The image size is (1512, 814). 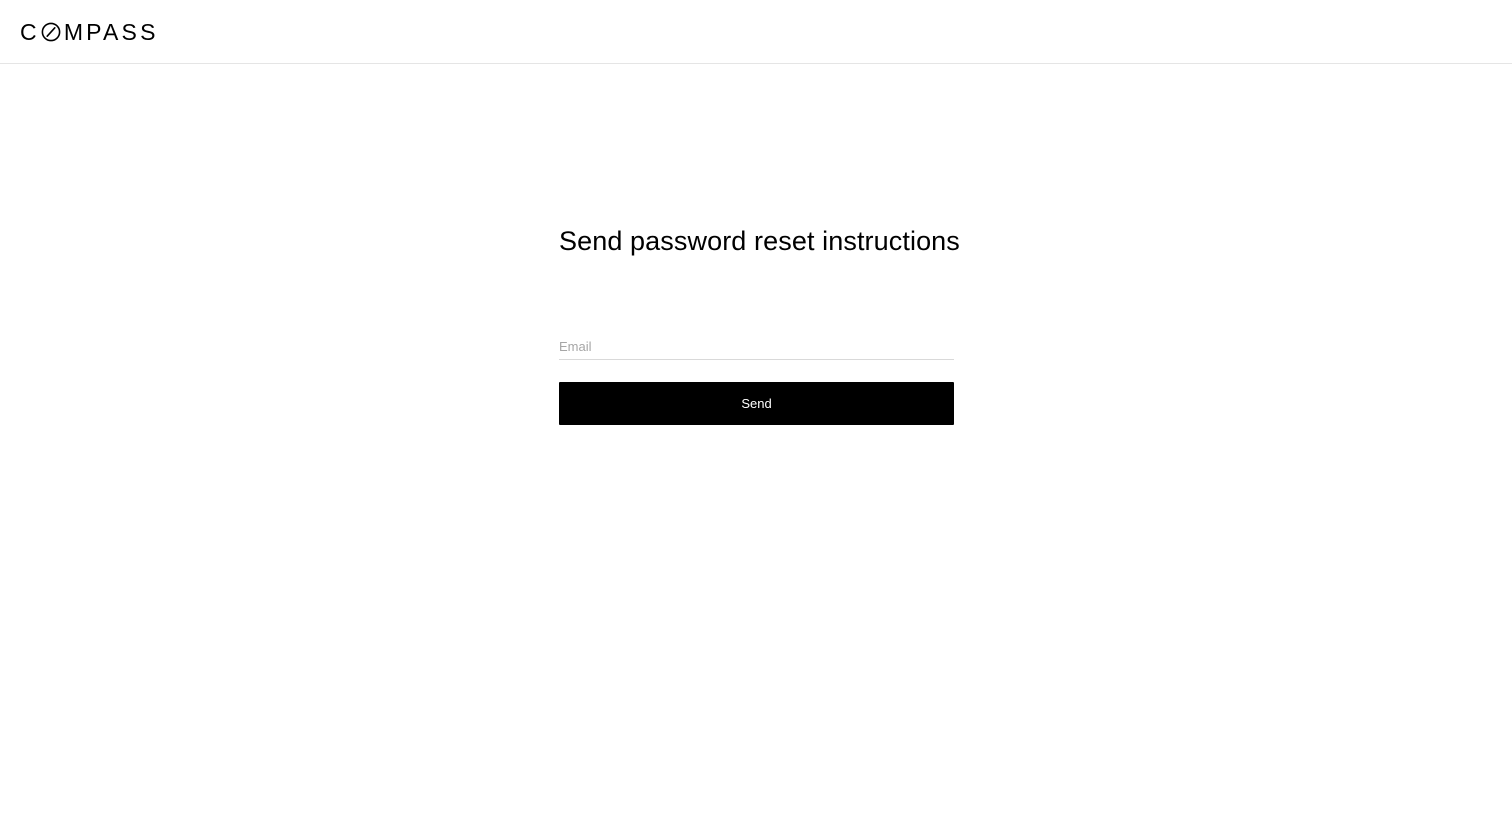 What do you see at coordinates (759, 241) in the screenshot?
I see `page-title: Send password reset instructions` at bounding box center [759, 241].